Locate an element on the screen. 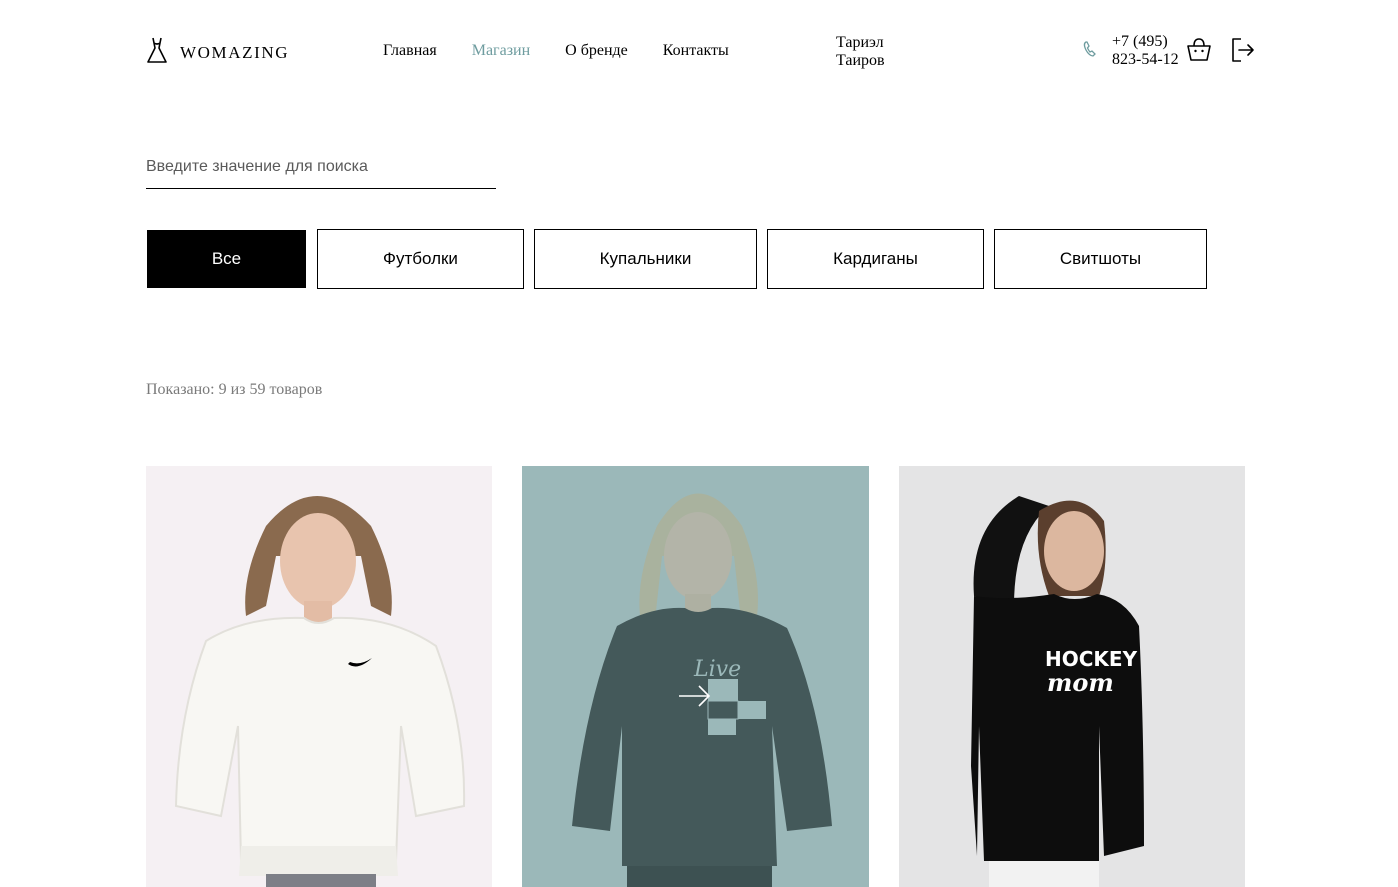  user-name: Тариэл Таиров is located at coordinates (876, 52).